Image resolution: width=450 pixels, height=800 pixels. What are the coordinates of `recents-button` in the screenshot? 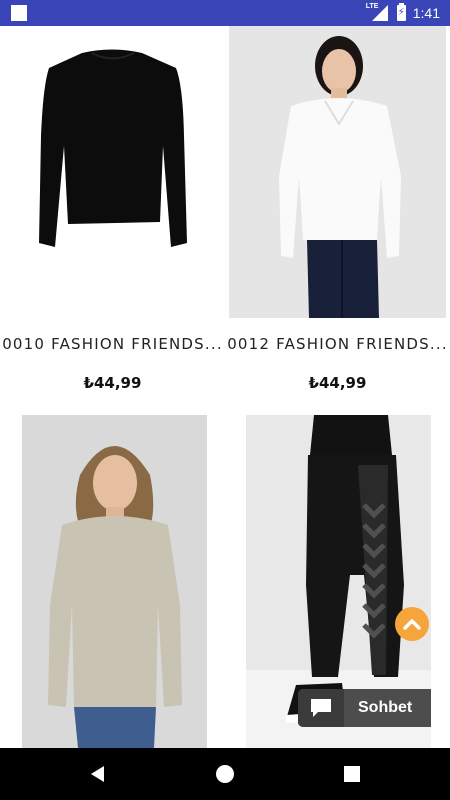 It's located at (352, 774).